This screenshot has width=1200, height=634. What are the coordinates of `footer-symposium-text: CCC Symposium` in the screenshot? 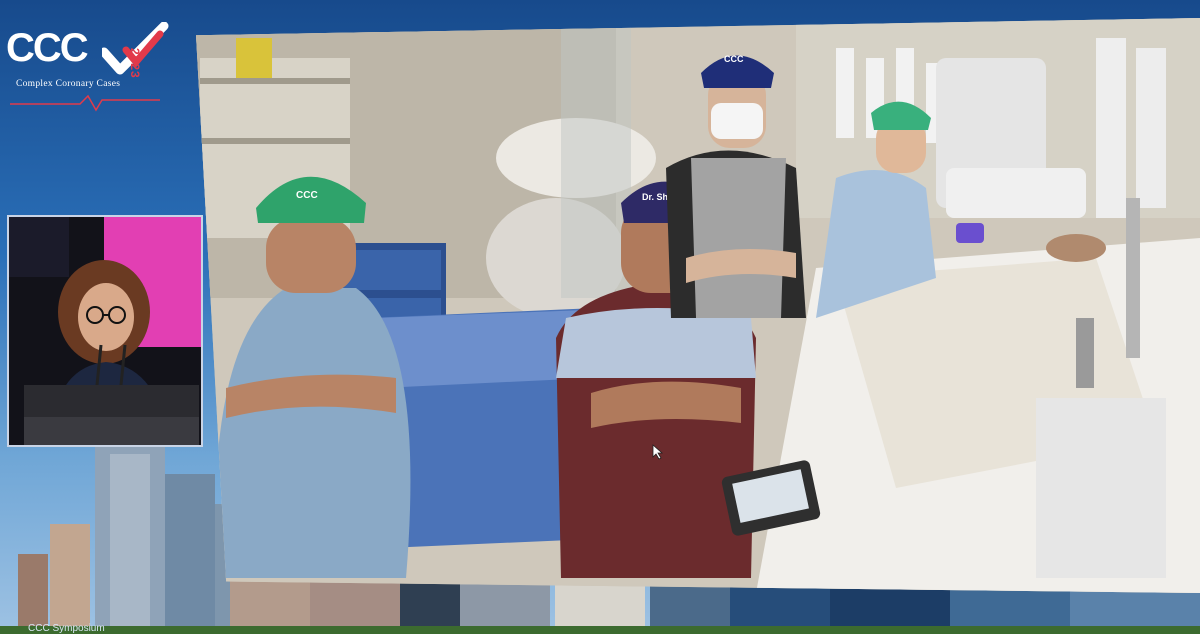 It's located at (66, 628).